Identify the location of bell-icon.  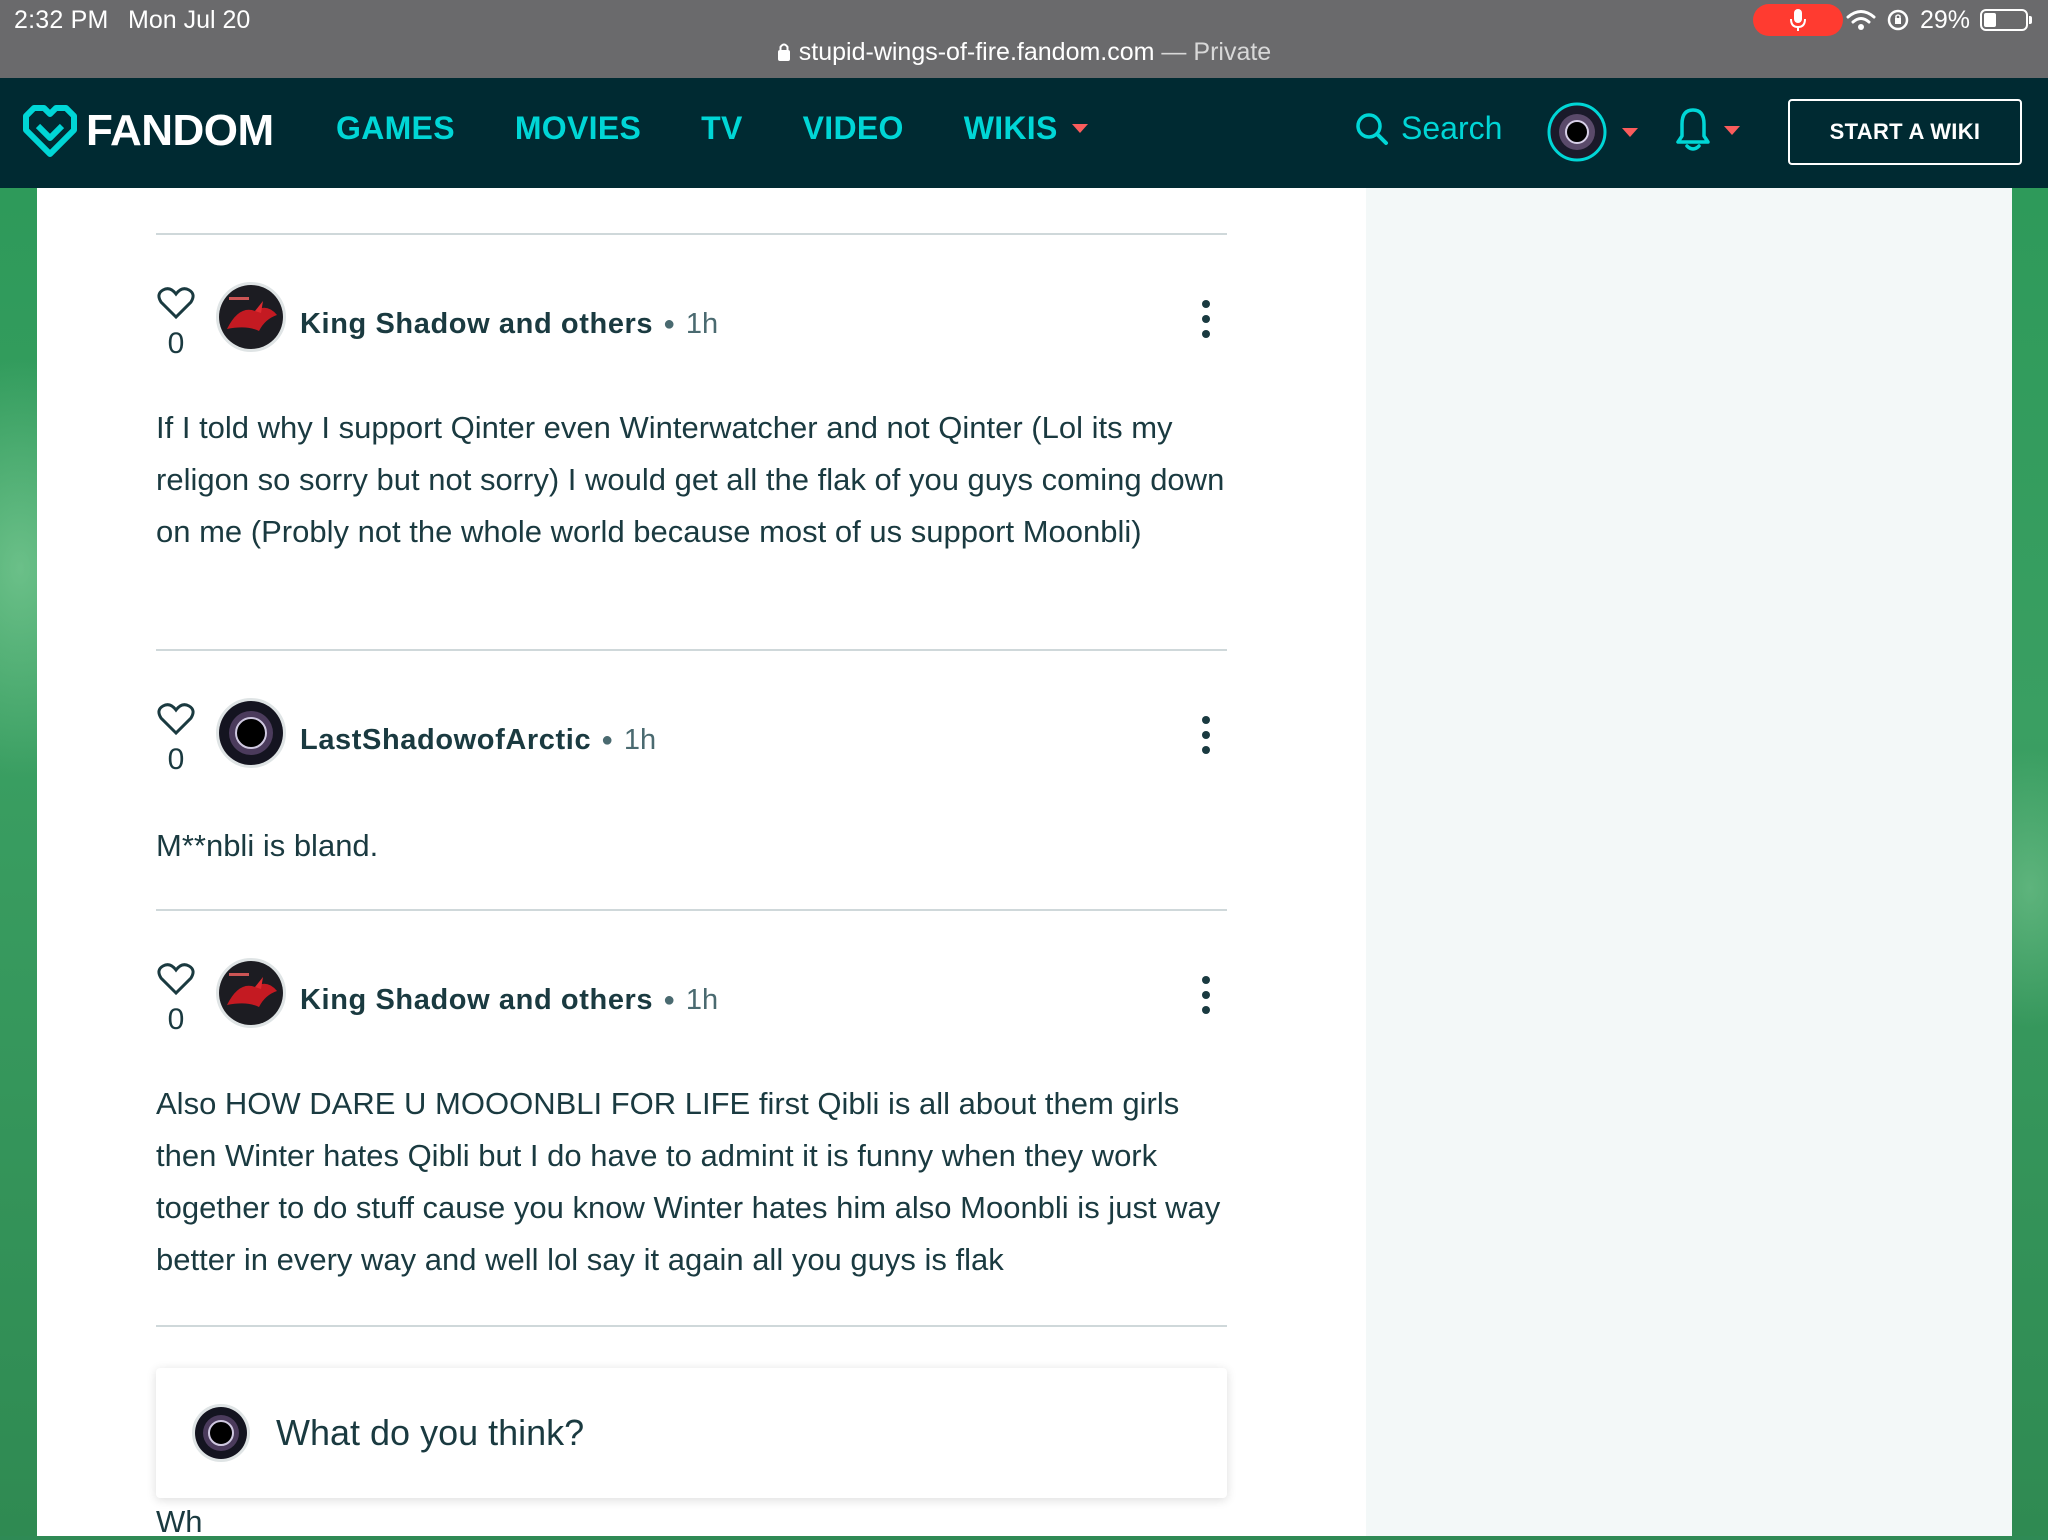
(1693, 129).